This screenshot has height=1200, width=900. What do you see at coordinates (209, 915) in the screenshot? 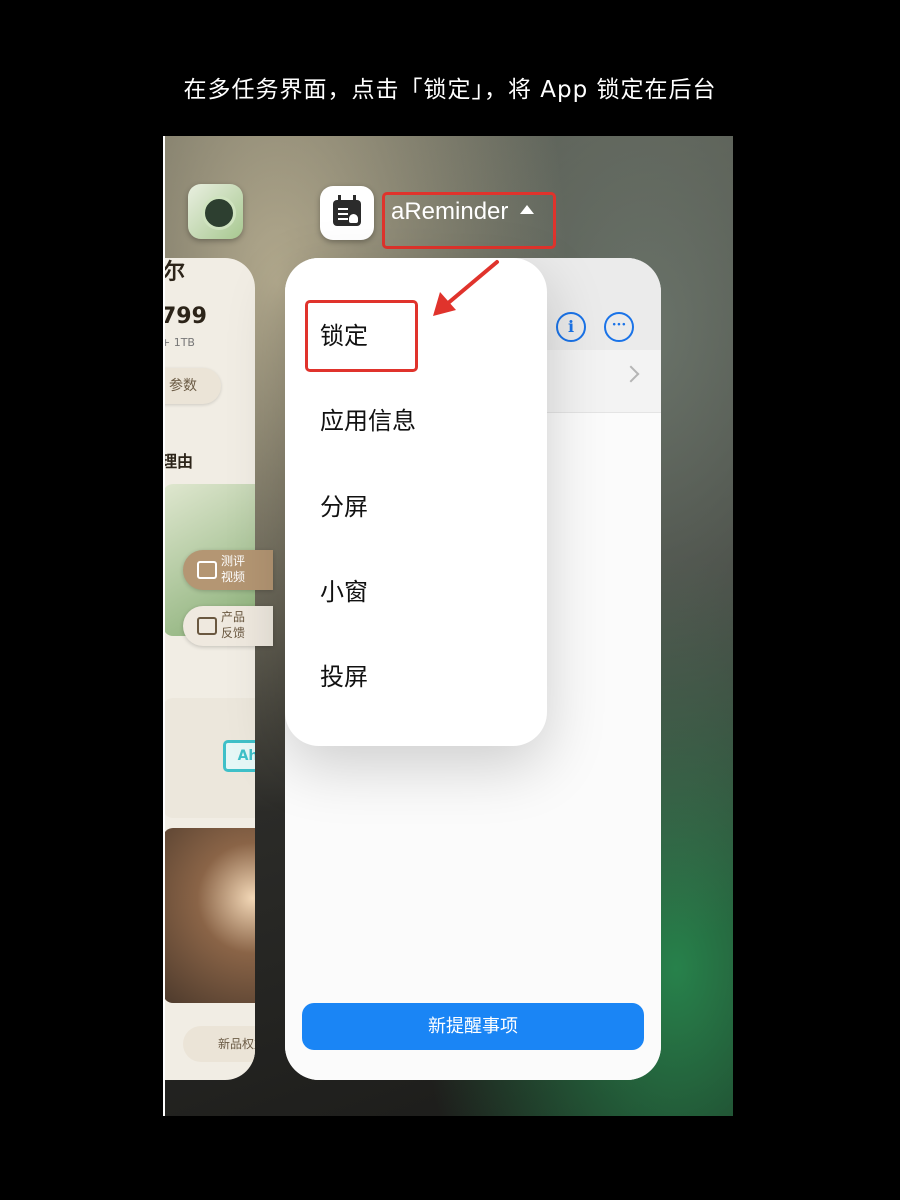
I see `lifestyle-photo` at bounding box center [209, 915].